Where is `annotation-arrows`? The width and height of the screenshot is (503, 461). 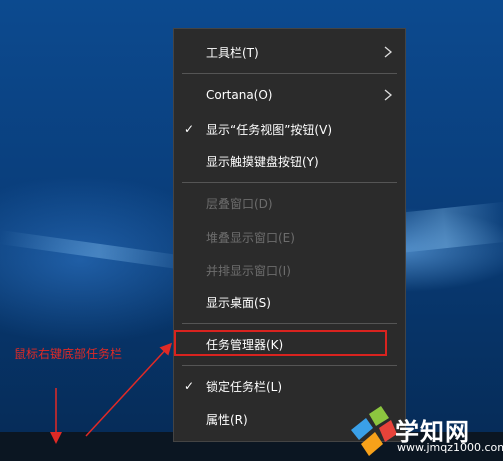 annotation-arrows is located at coordinates (111, 393).